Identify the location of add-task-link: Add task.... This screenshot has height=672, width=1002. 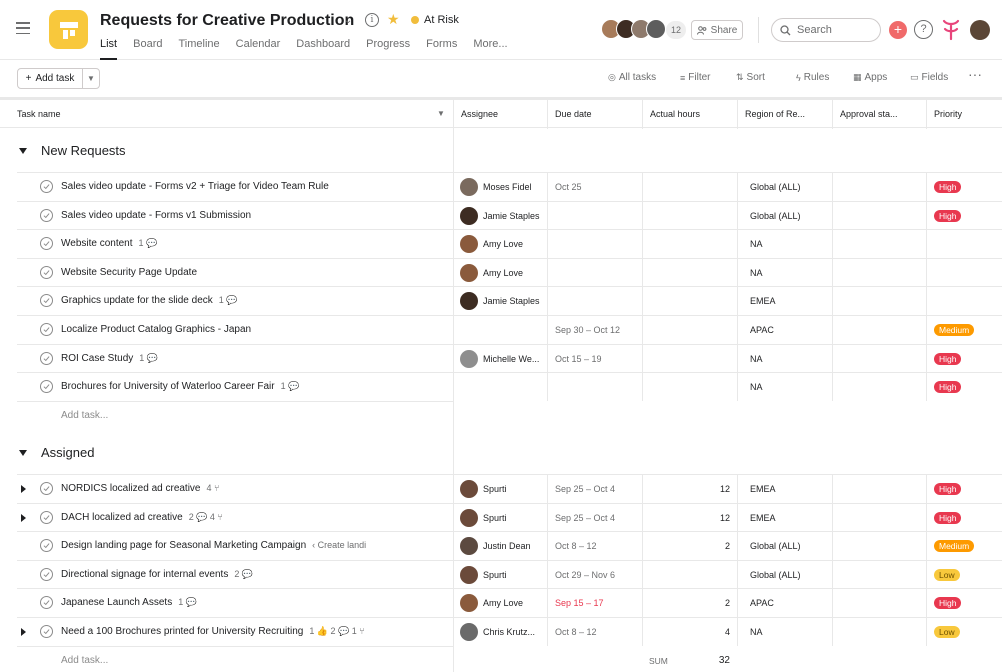
(84, 660).